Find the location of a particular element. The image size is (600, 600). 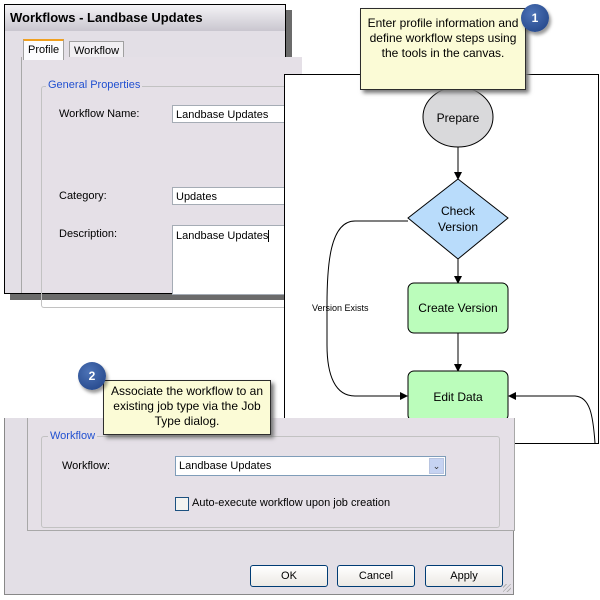

node-check-version-label-2: Version is located at coordinates (458, 227).